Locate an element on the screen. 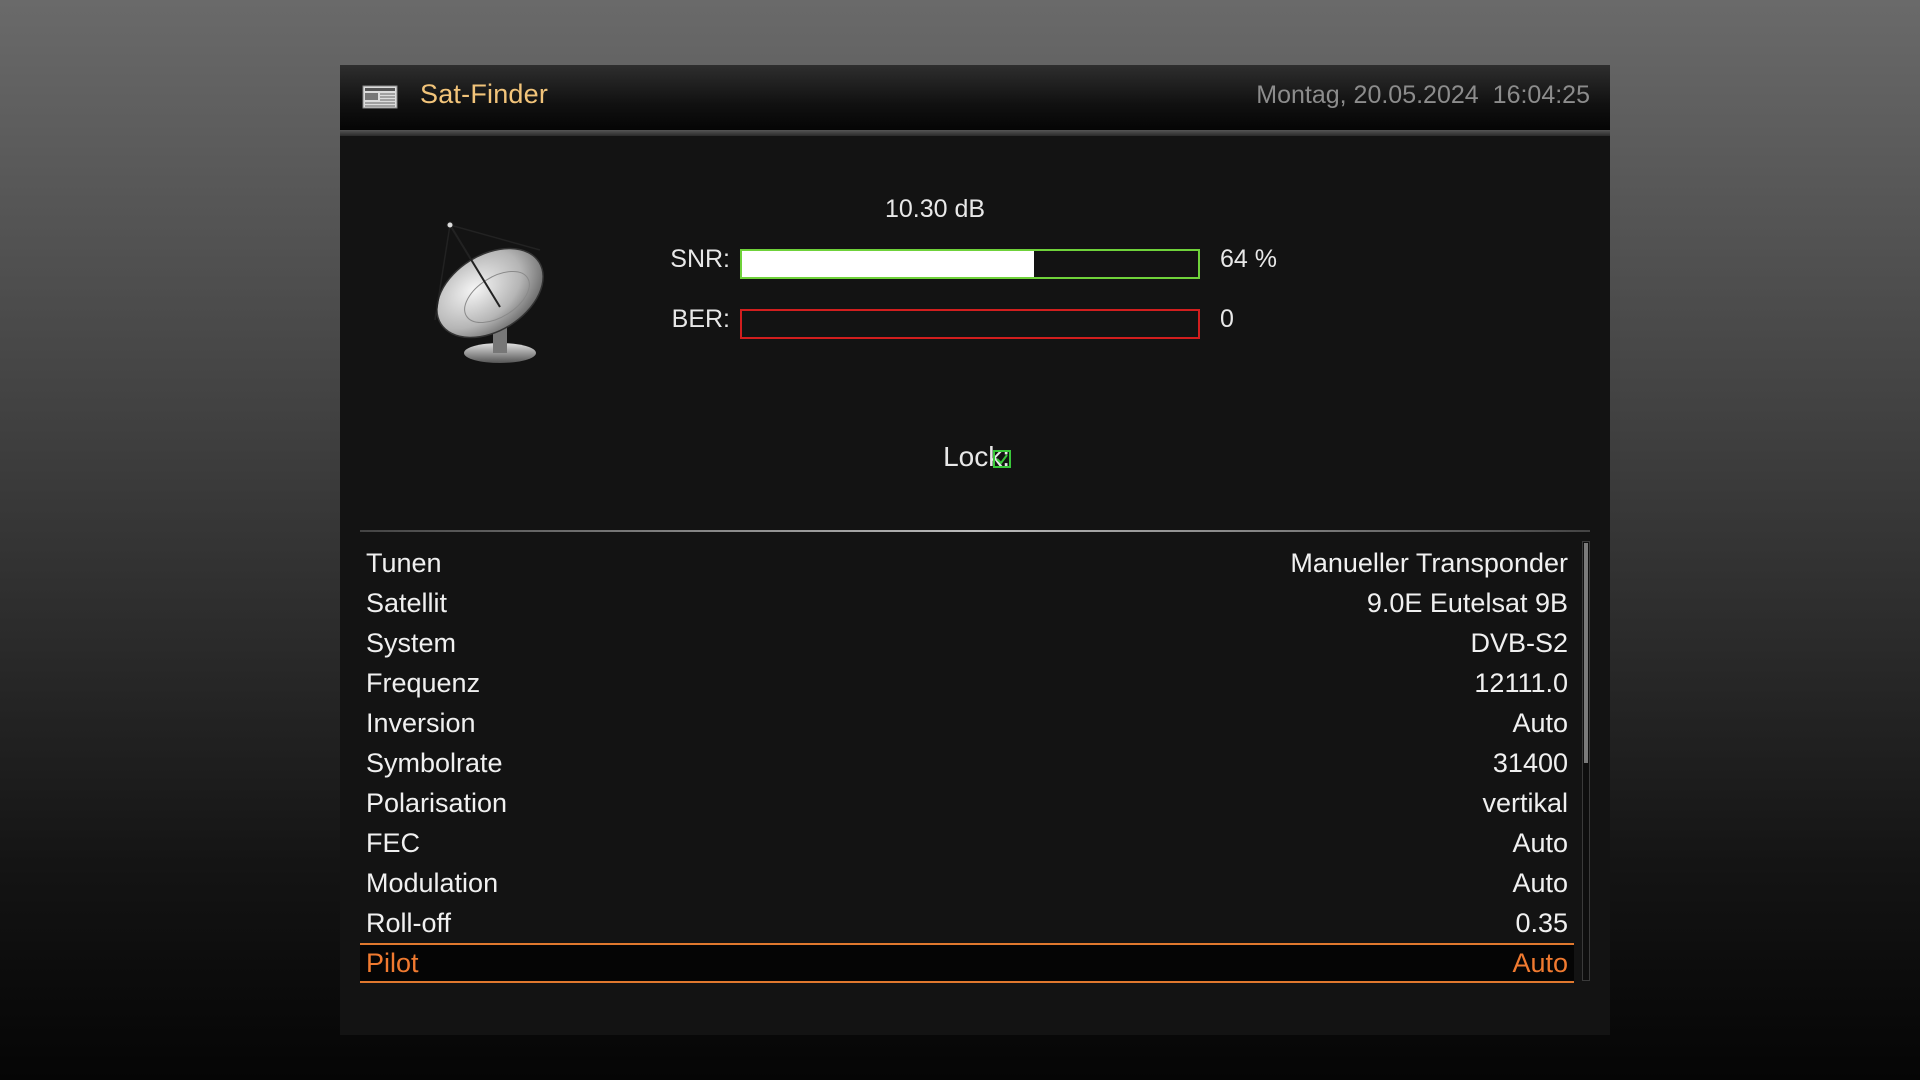  setting-label: Satellit is located at coordinates (407, 602).